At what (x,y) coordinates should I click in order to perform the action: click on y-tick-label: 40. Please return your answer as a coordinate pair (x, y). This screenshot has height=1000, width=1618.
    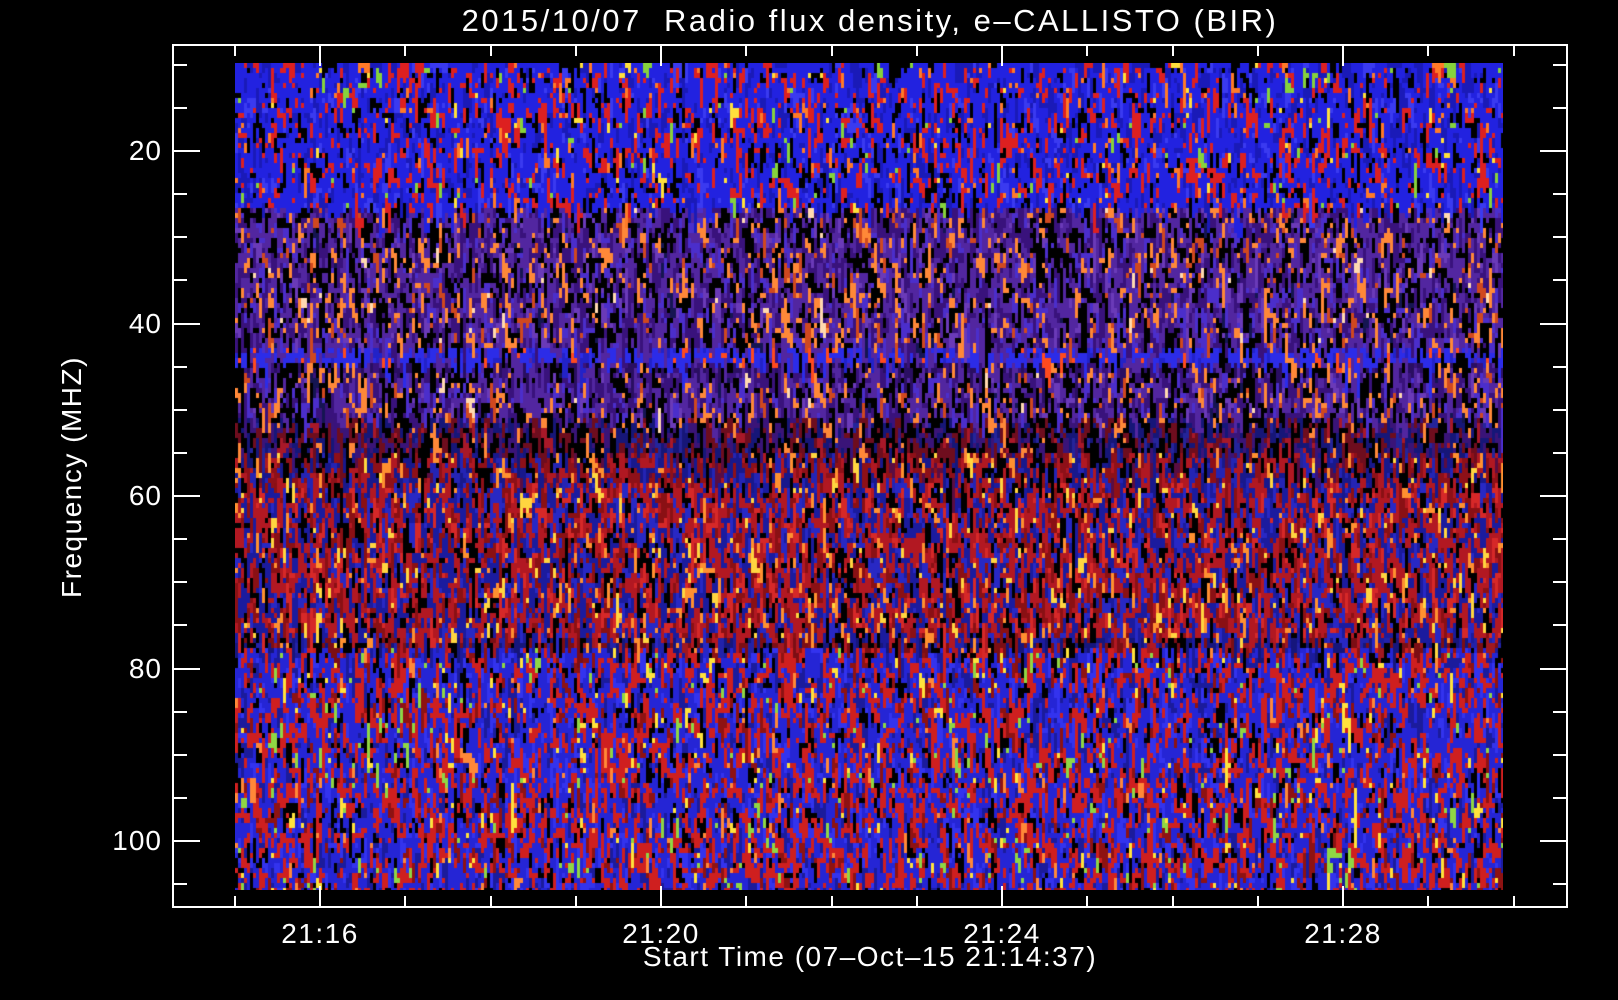
    Looking at the image, I should click on (145, 323).